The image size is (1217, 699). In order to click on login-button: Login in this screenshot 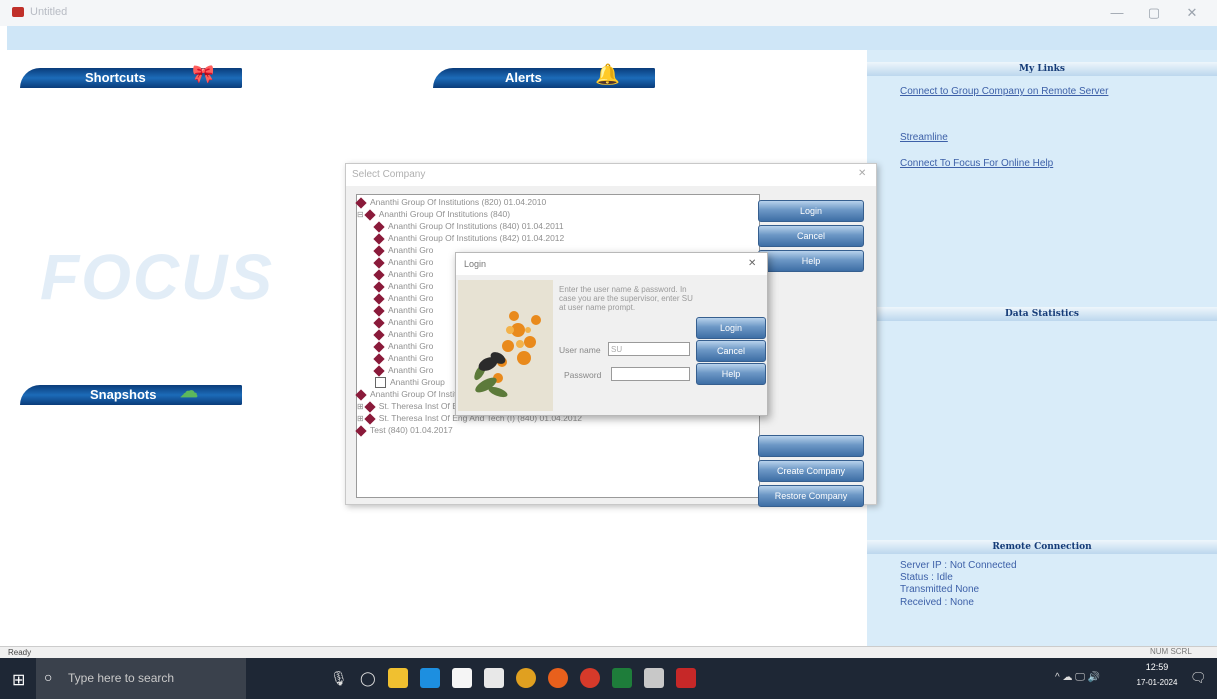, I will do `click(731, 328)`.